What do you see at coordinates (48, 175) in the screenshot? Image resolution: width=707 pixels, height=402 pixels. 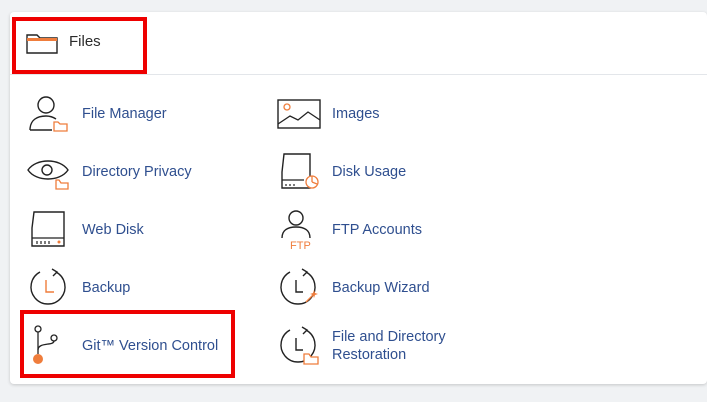 I see `directory-privacy-icon` at bounding box center [48, 175].